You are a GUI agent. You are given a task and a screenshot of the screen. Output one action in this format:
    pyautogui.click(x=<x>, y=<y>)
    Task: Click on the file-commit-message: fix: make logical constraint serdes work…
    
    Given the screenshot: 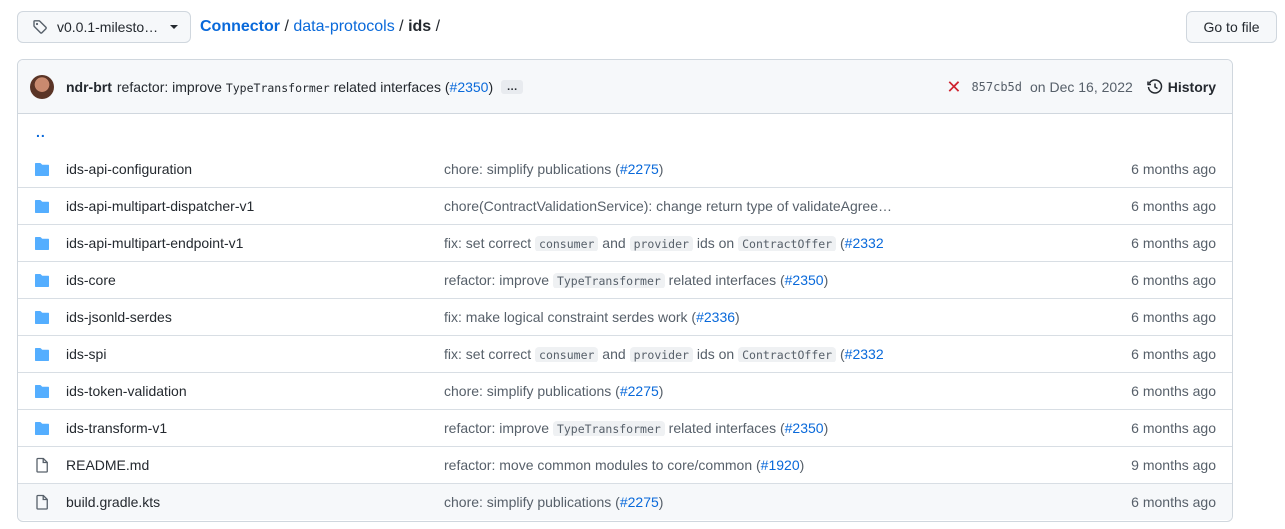 What is the action you would take?
    pyautogui.click(x=674, y=317)
    